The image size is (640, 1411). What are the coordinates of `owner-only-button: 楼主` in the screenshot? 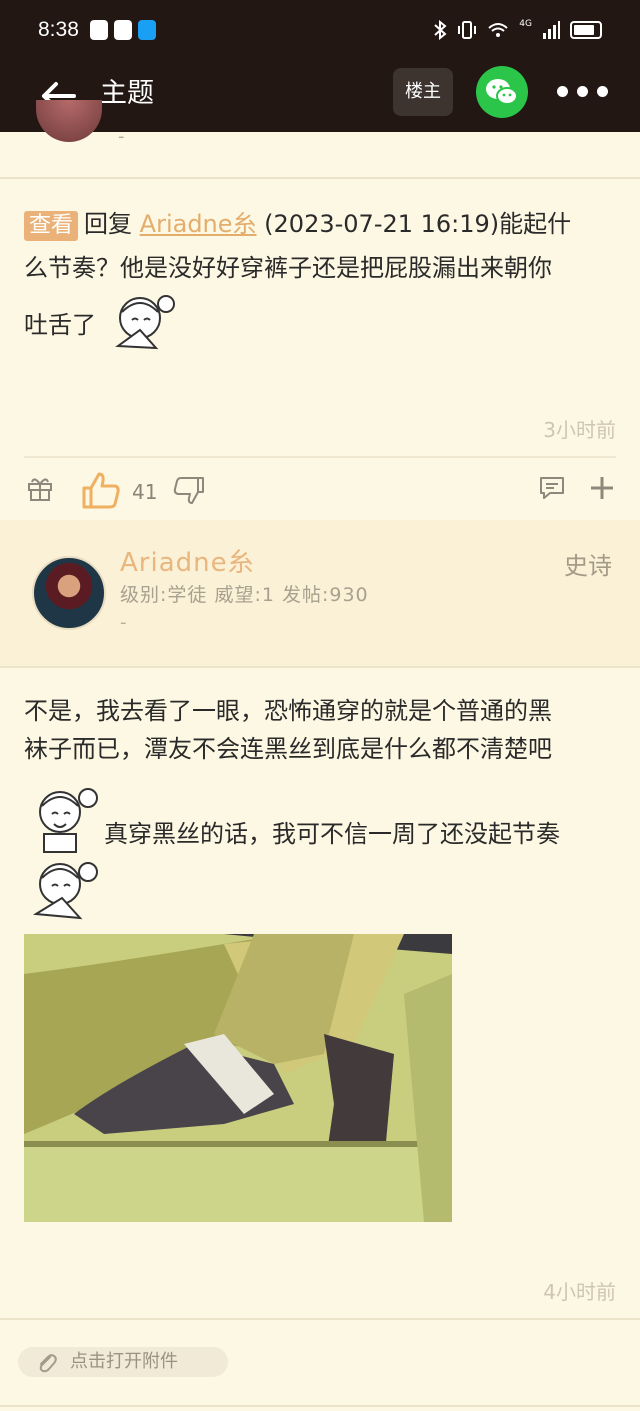 It's located at (423, 92).